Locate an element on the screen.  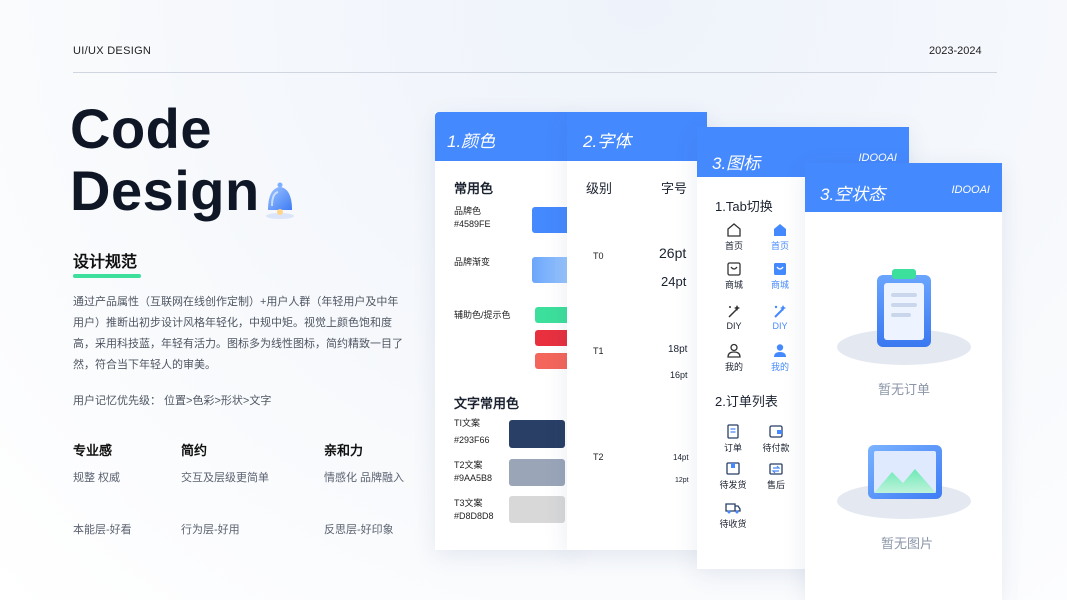
tab-home-selected-label: 首页 is located at coordinates (779, 246).